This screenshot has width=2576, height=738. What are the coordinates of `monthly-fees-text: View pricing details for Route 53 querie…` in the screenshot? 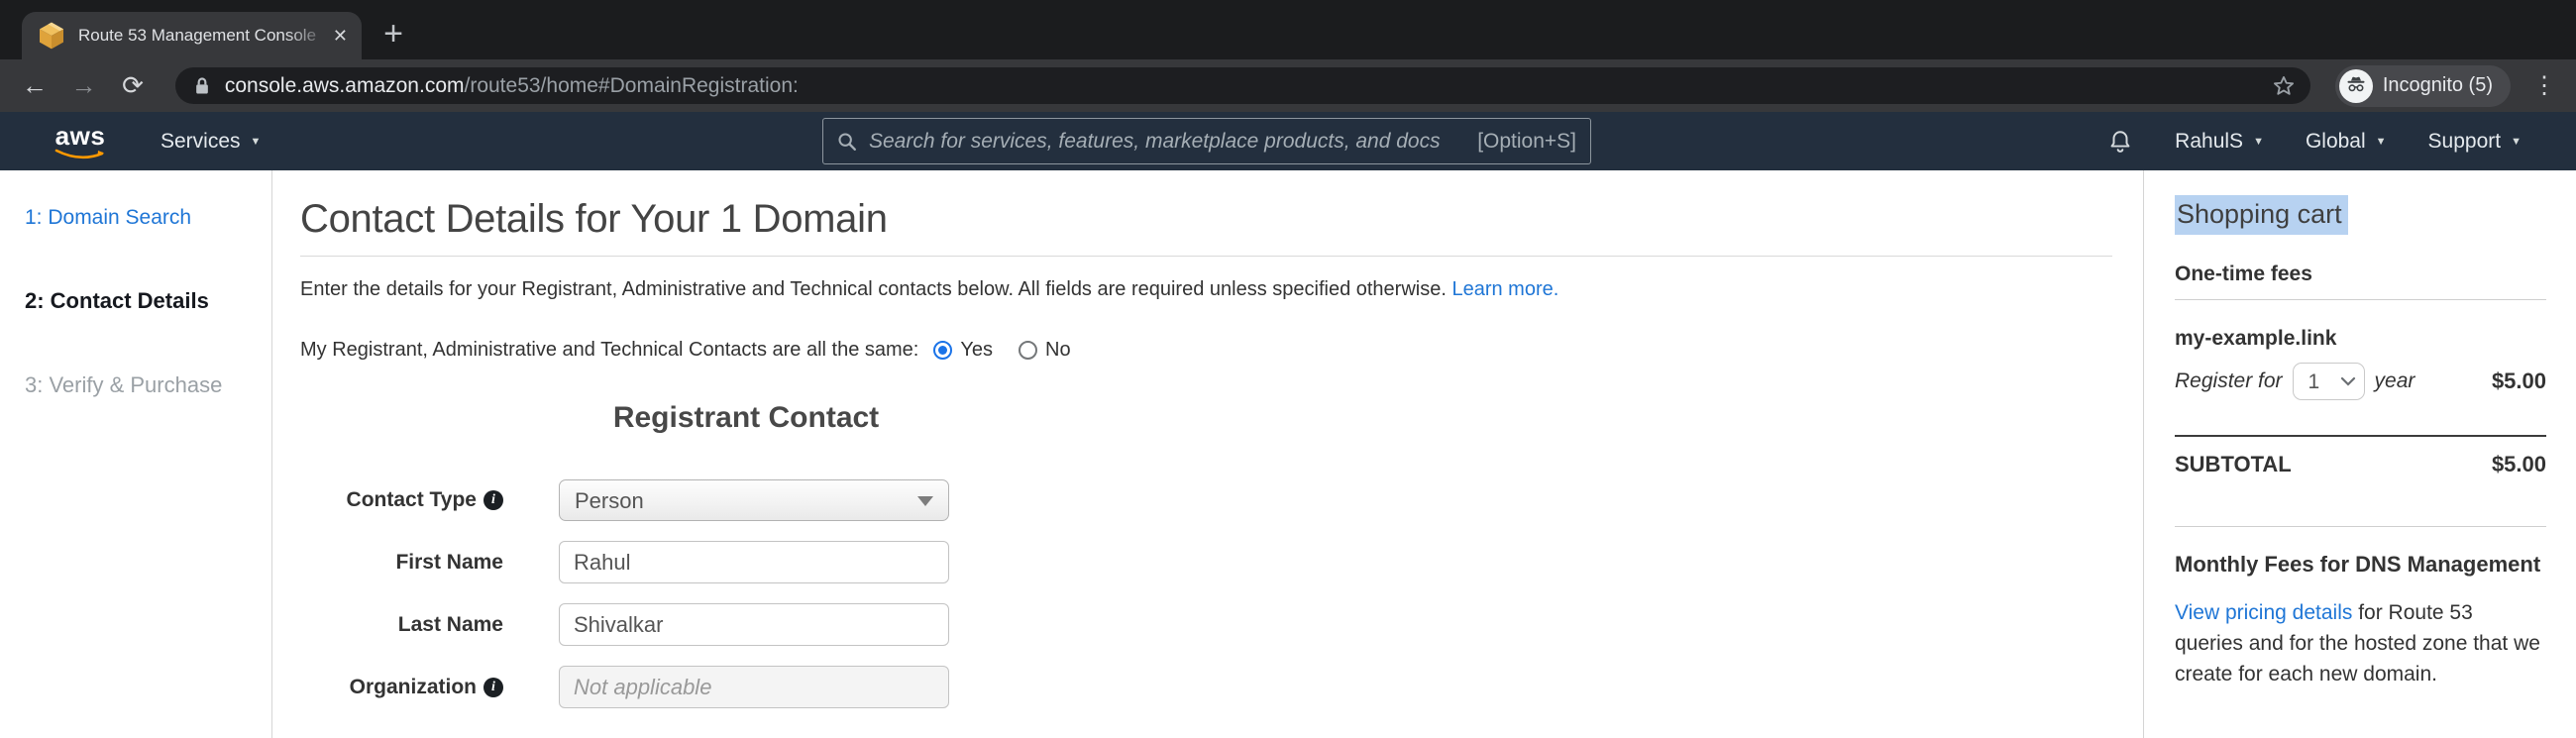 It's located at (2360, 643).